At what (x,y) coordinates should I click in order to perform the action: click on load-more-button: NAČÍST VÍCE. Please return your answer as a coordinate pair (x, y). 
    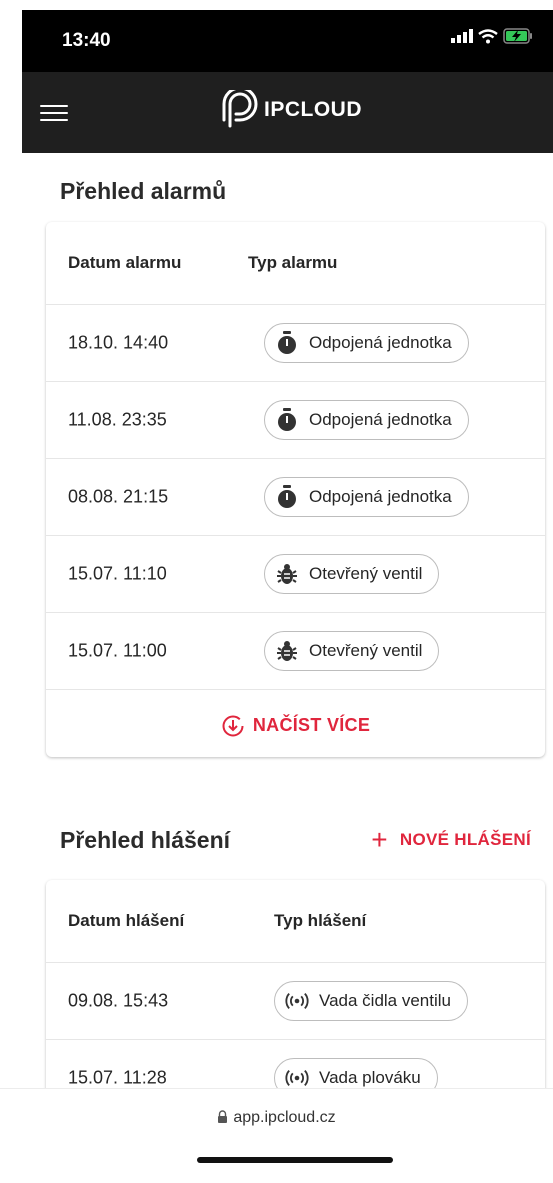
    Looking at the image, I should click on (295, 723).